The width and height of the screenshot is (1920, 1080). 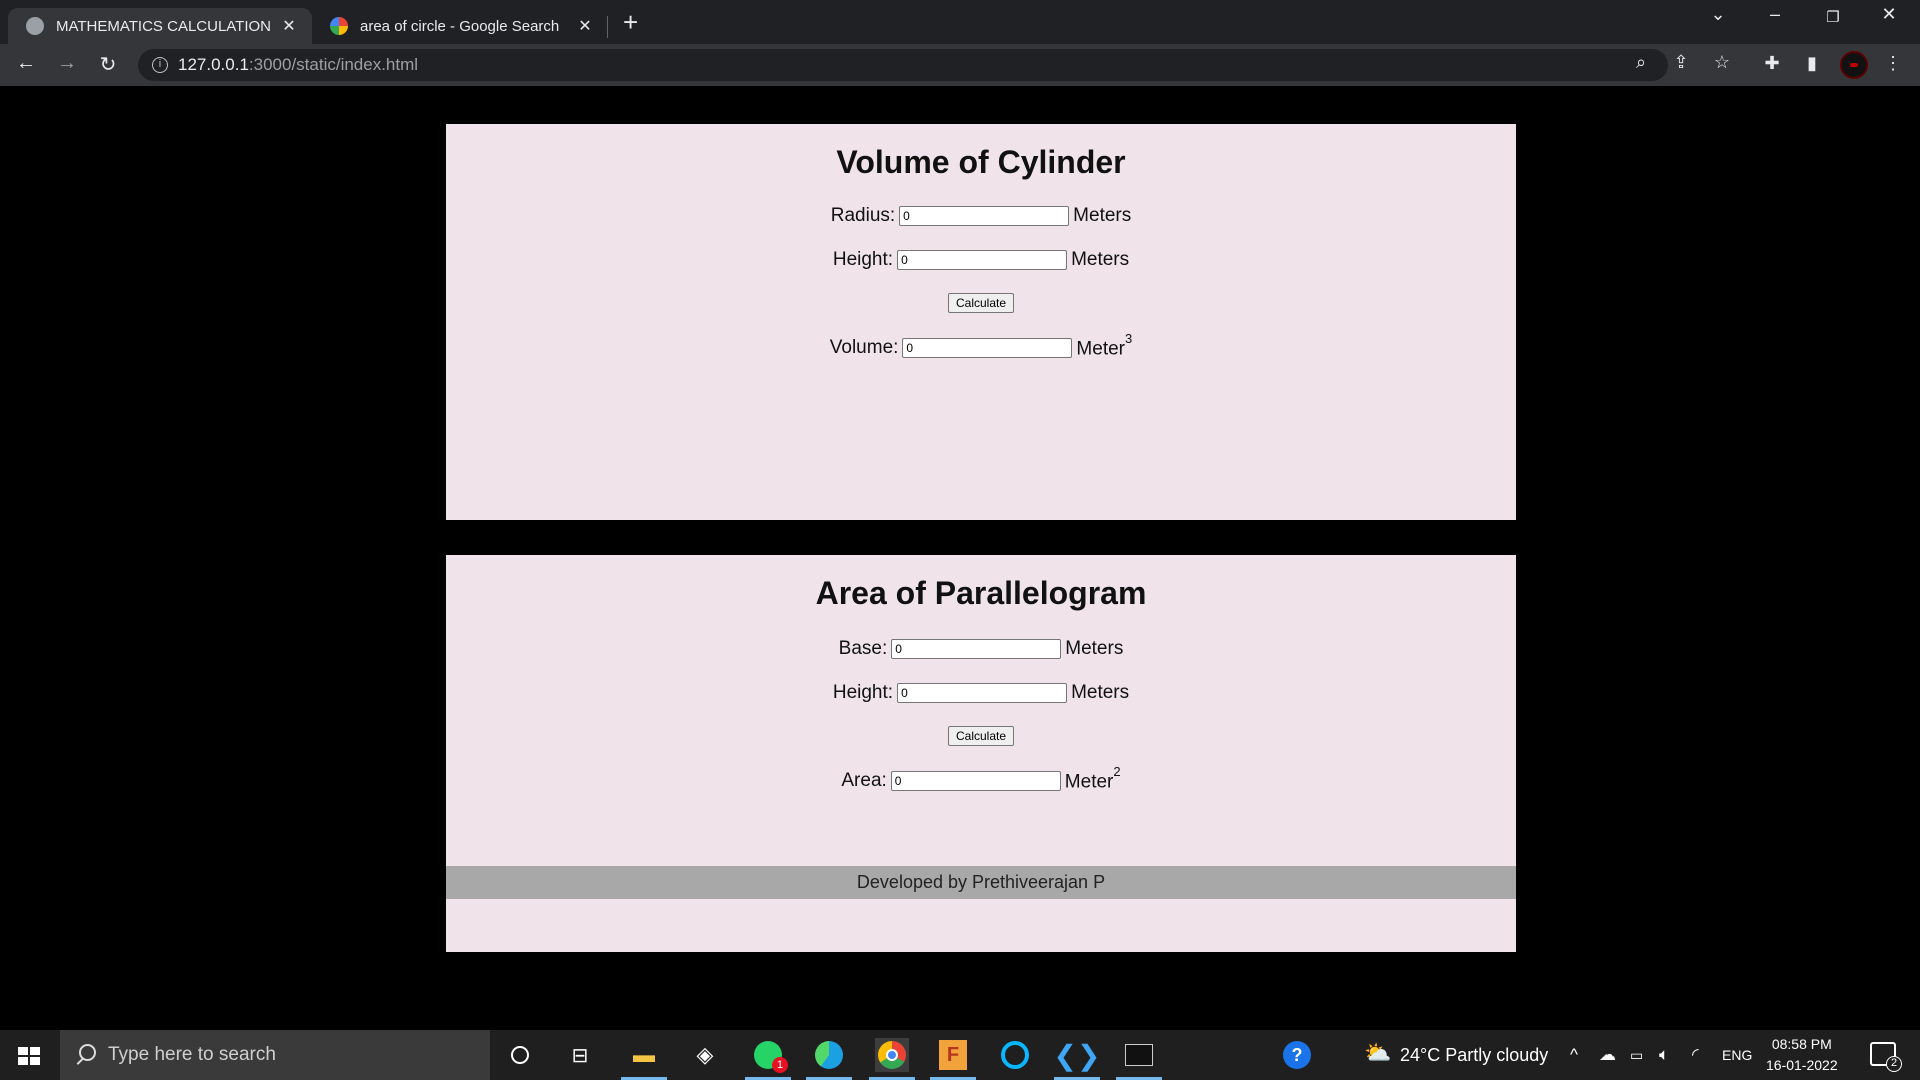 I want to click on clock-date: 16-01-2022, so click(x=1802, y=1065).